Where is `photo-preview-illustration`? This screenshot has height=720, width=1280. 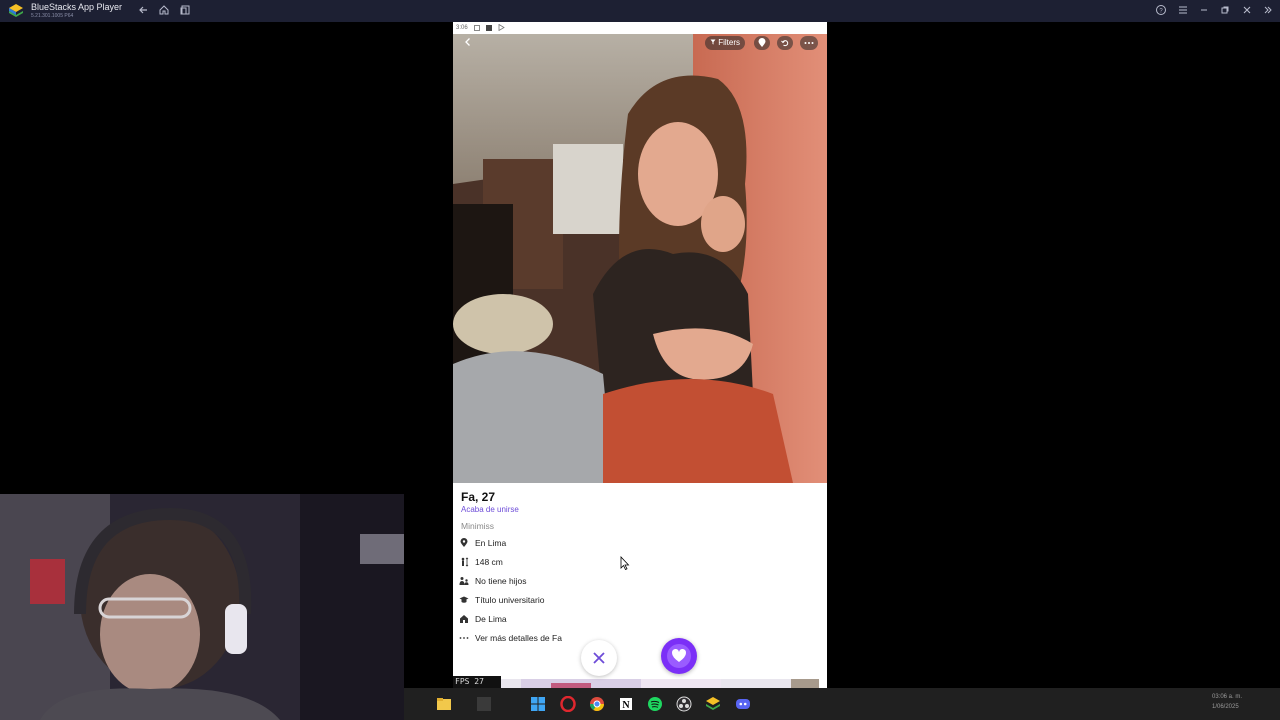
photo-preview-illustration is located at coordinates (640, 683).